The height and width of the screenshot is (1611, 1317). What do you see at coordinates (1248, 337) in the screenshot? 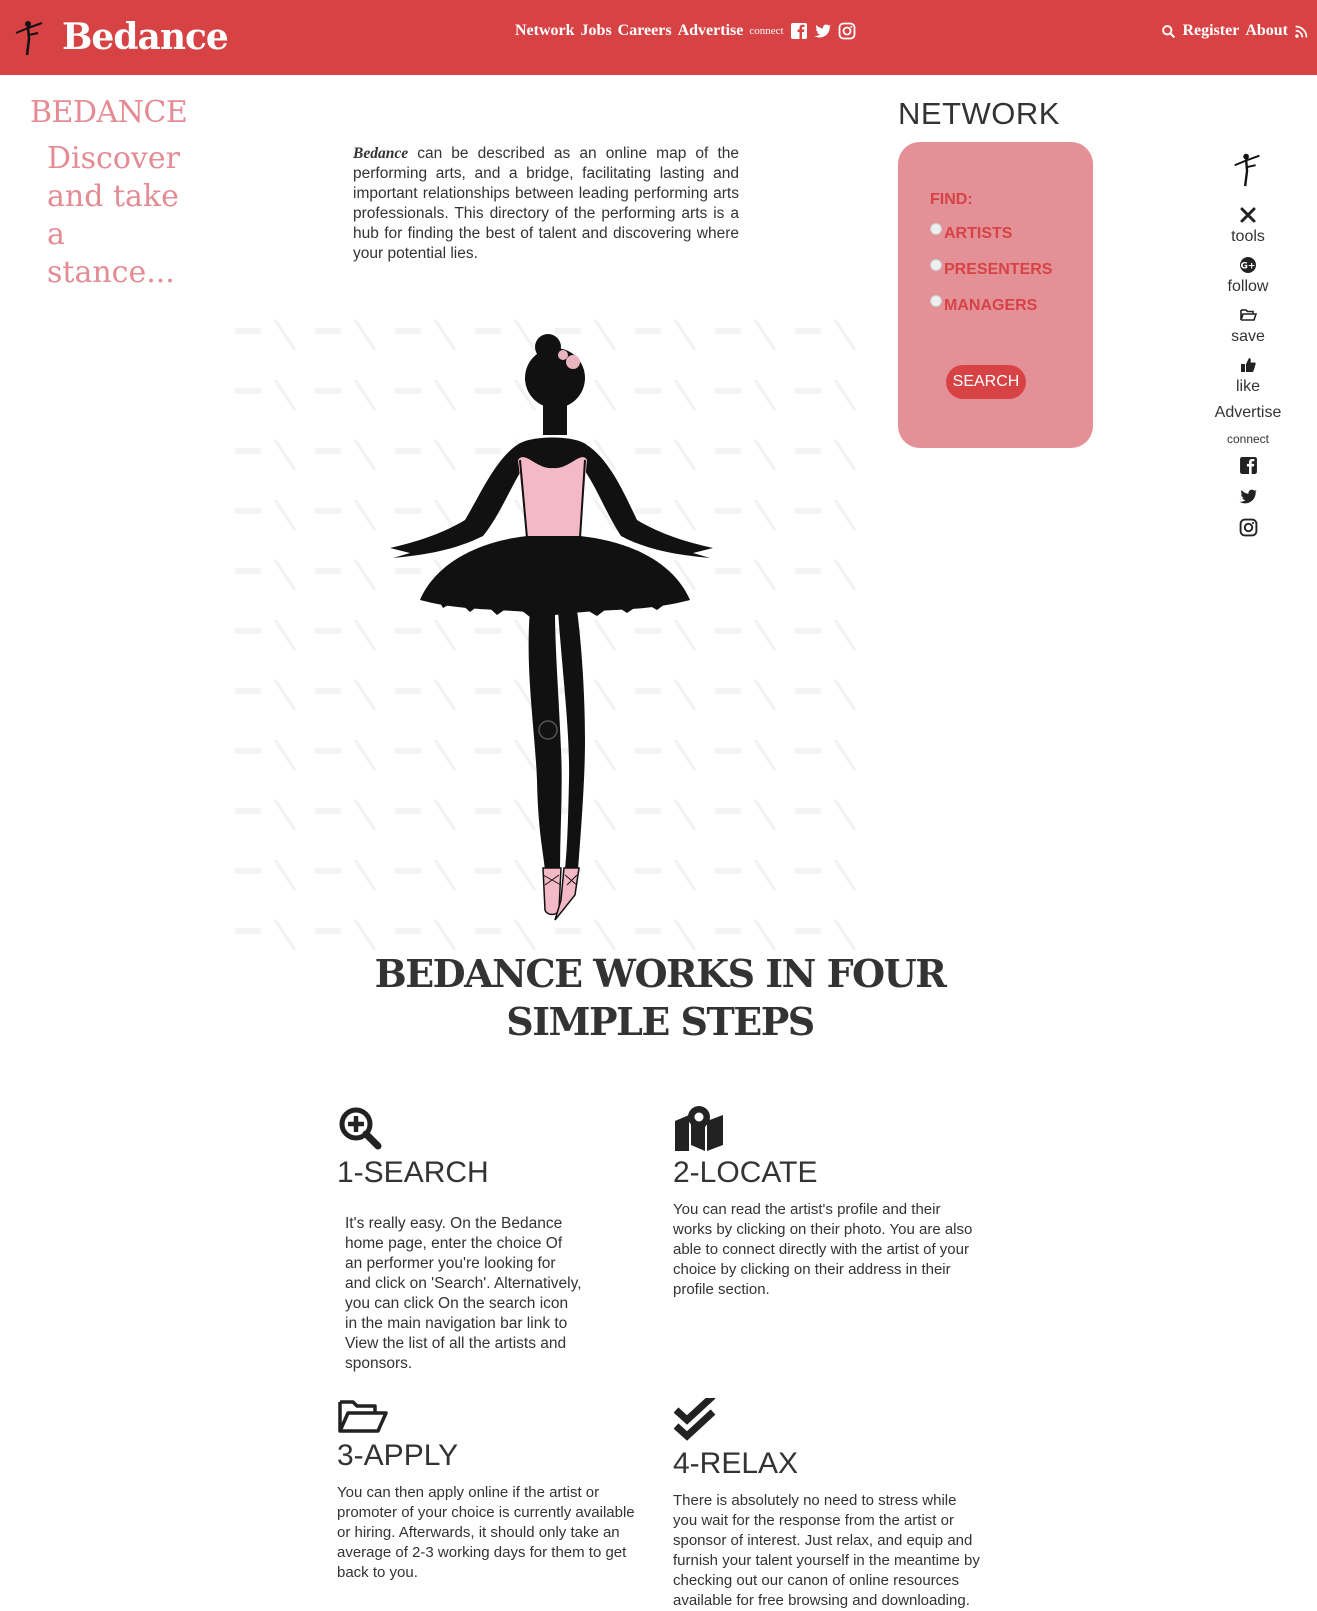
I see `save-label: save` at bounding box center [1248, 337].